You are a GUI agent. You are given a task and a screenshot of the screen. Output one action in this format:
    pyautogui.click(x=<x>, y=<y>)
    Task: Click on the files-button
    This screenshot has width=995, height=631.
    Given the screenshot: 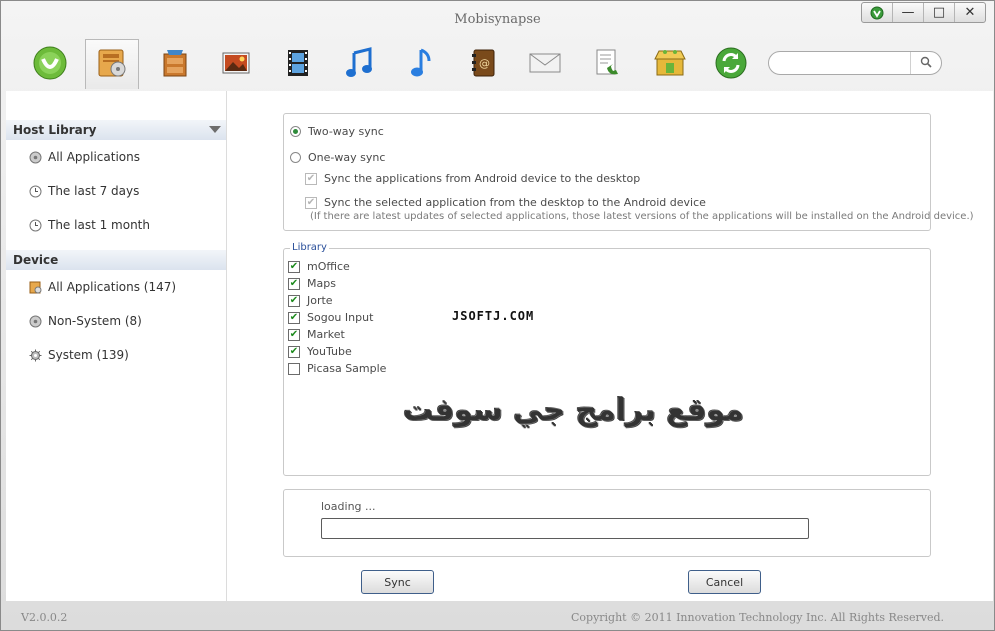 What is the action you would take?
    pyautogui.click(x=175, y=64)
    